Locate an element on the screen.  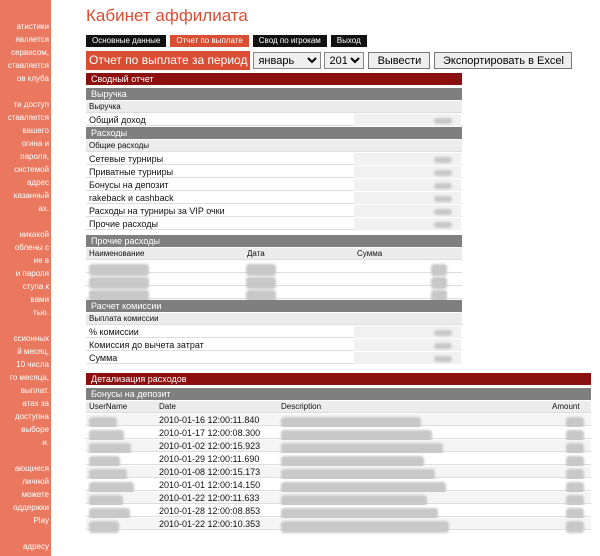
sidebar-text-line: ступа к is located at coordinates (35, 286).